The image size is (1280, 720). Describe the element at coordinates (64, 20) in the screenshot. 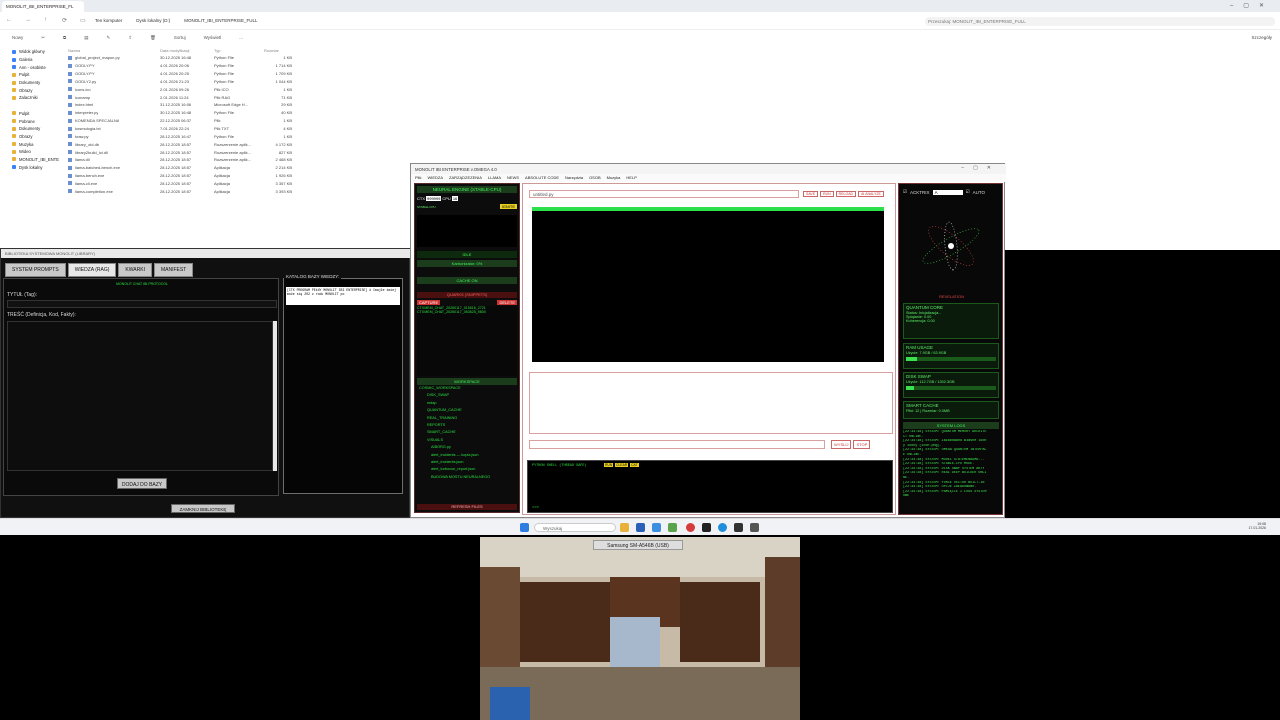

I see `refresh-icon: ⟳` at that location.